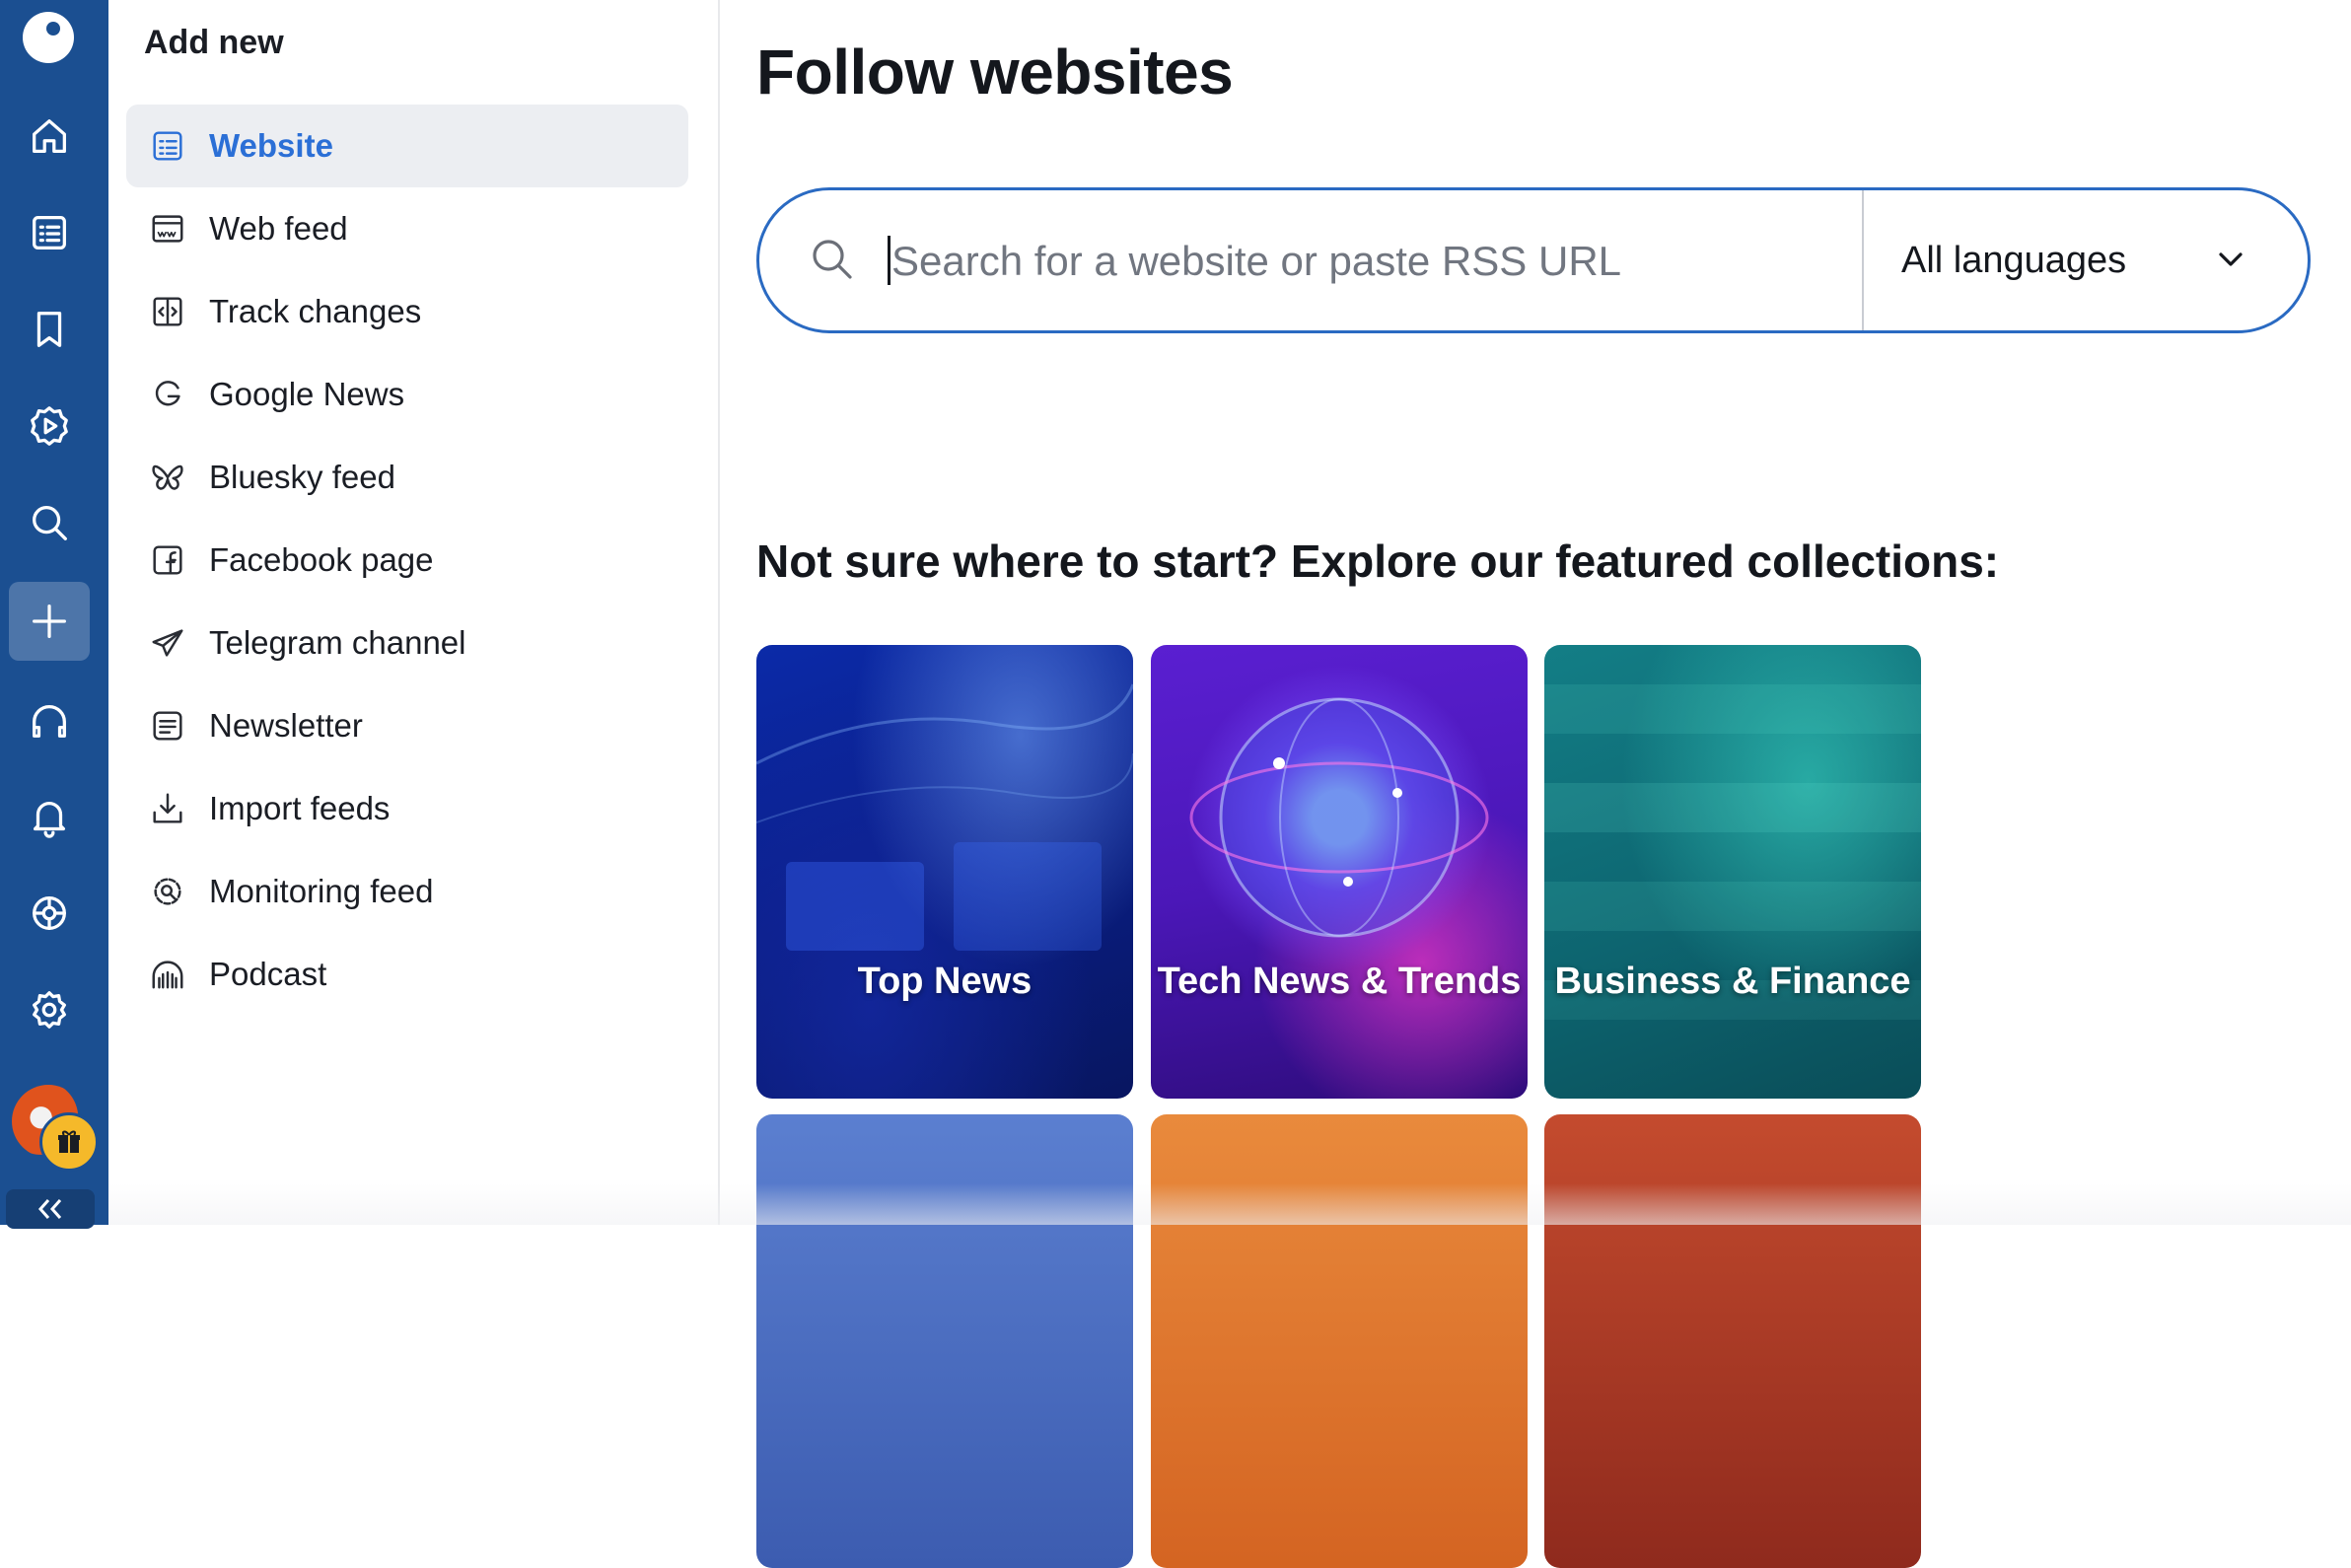 This screenshot has height=1568, width=2351. What do you see at coordinates (407, 394) in the screenshot?
I see `nav-item-google-news: Google News` at bounding box center [407, 394].